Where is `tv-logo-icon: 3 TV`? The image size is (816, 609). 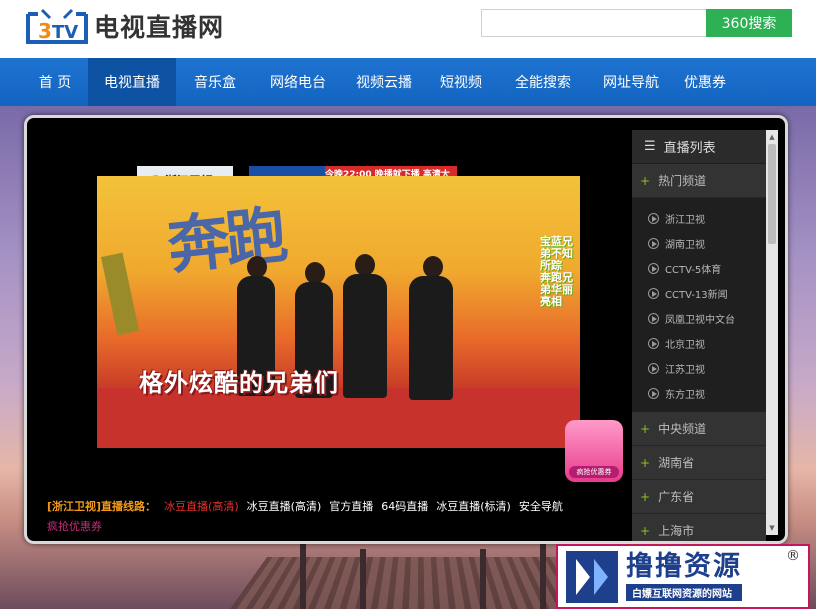
tv-logo-icon: 3 TV is located at coordinates (57, 25).